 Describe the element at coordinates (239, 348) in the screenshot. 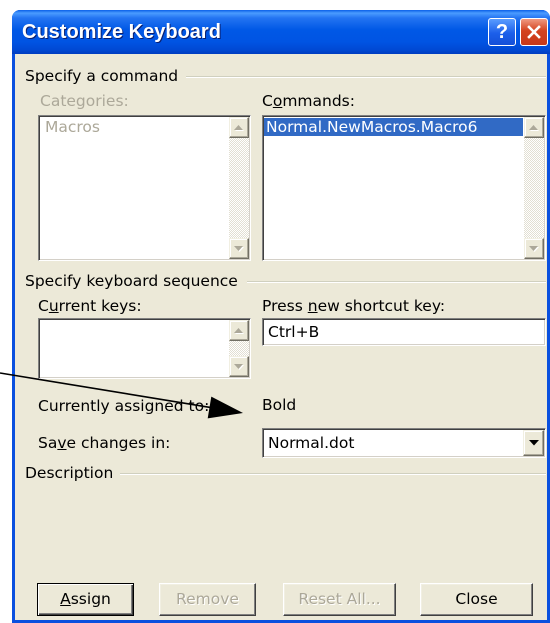

I see `current-keys-scrollbar` at that location.